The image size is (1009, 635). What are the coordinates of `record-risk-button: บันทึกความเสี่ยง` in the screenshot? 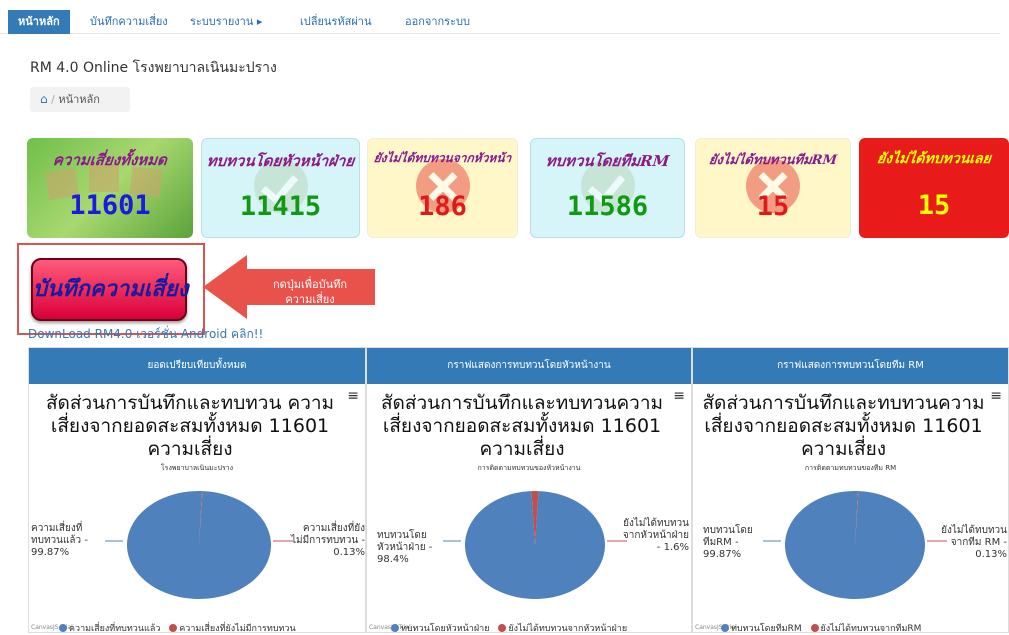 It's located at (109, 289).